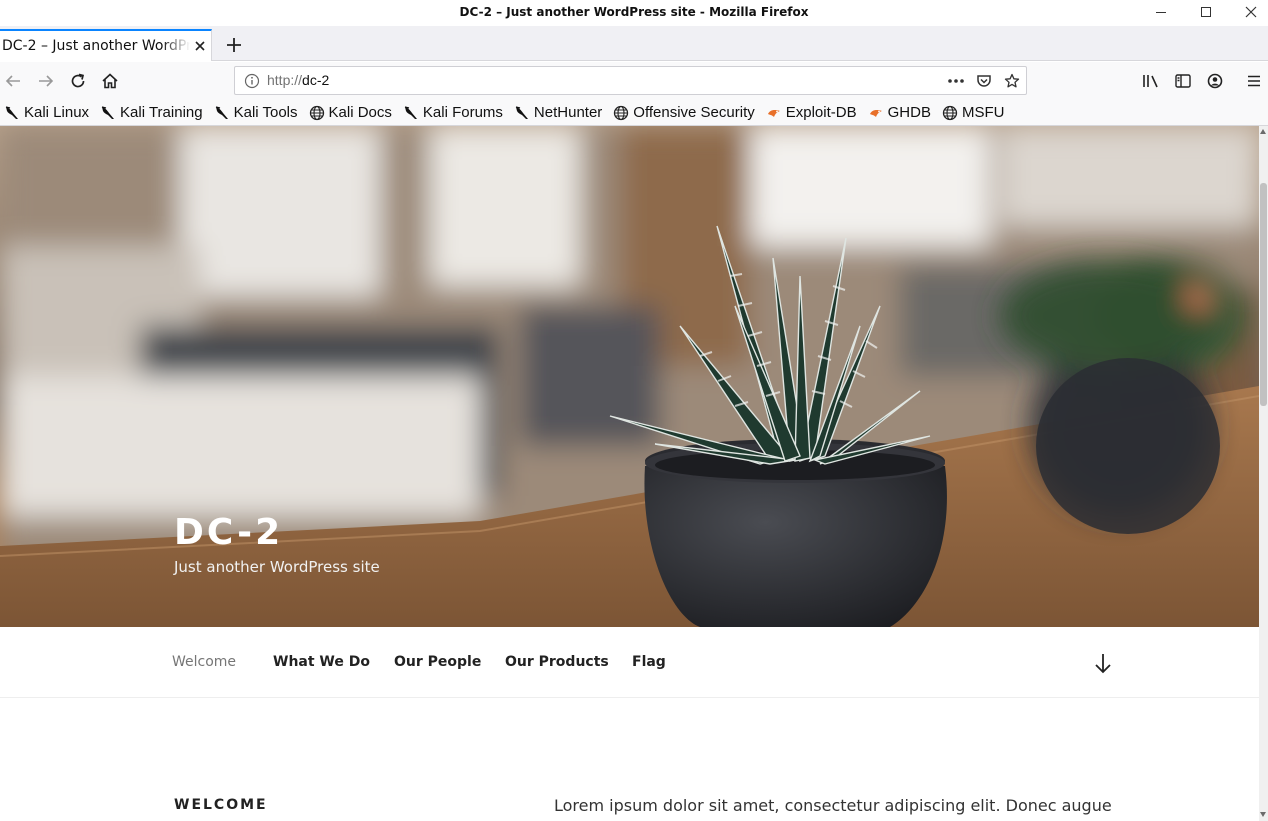  Describe the element at coordinates (1263, 473) in the screenshot. I see `page-scrollbar` at that location.